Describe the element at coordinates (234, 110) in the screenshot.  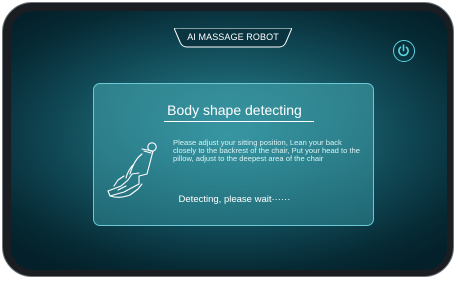
I see `panel-title: Body shape detecting` at that location.